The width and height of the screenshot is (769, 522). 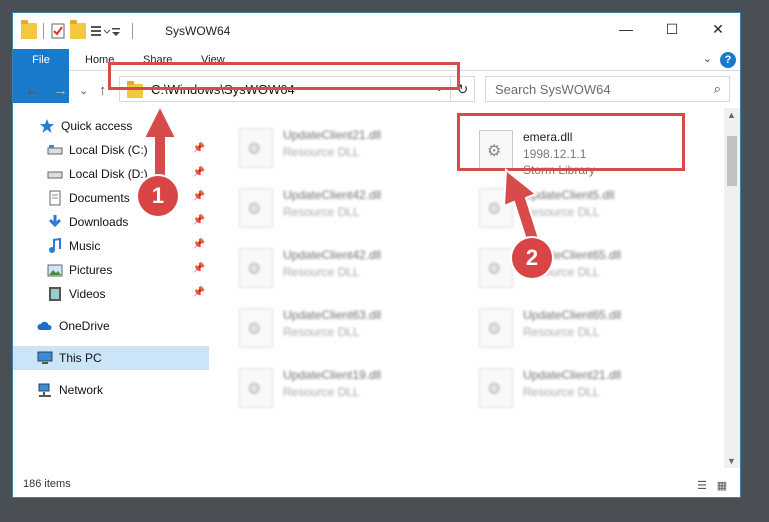 I want to click on sidebar-item-label: Documents, so click(x=99, y=198).